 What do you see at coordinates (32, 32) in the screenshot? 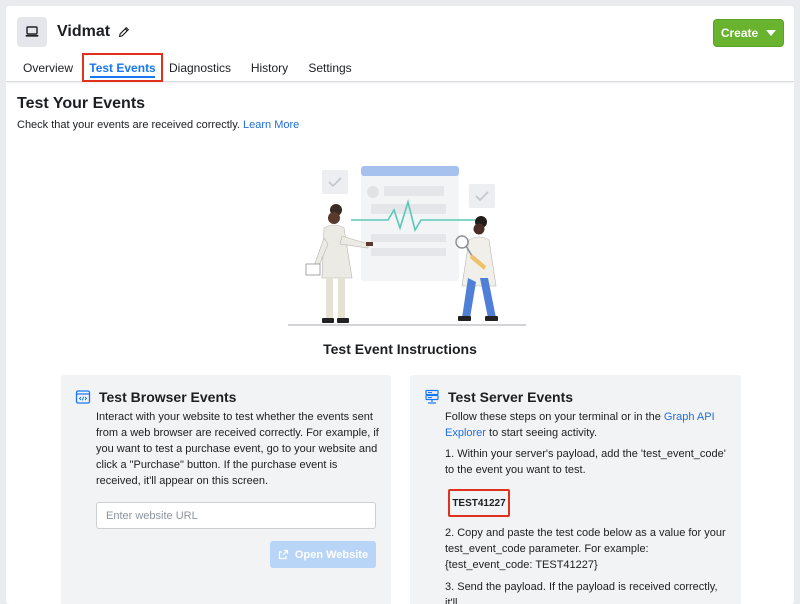
I see `laptop-icon` at bounding box center [32, 32].